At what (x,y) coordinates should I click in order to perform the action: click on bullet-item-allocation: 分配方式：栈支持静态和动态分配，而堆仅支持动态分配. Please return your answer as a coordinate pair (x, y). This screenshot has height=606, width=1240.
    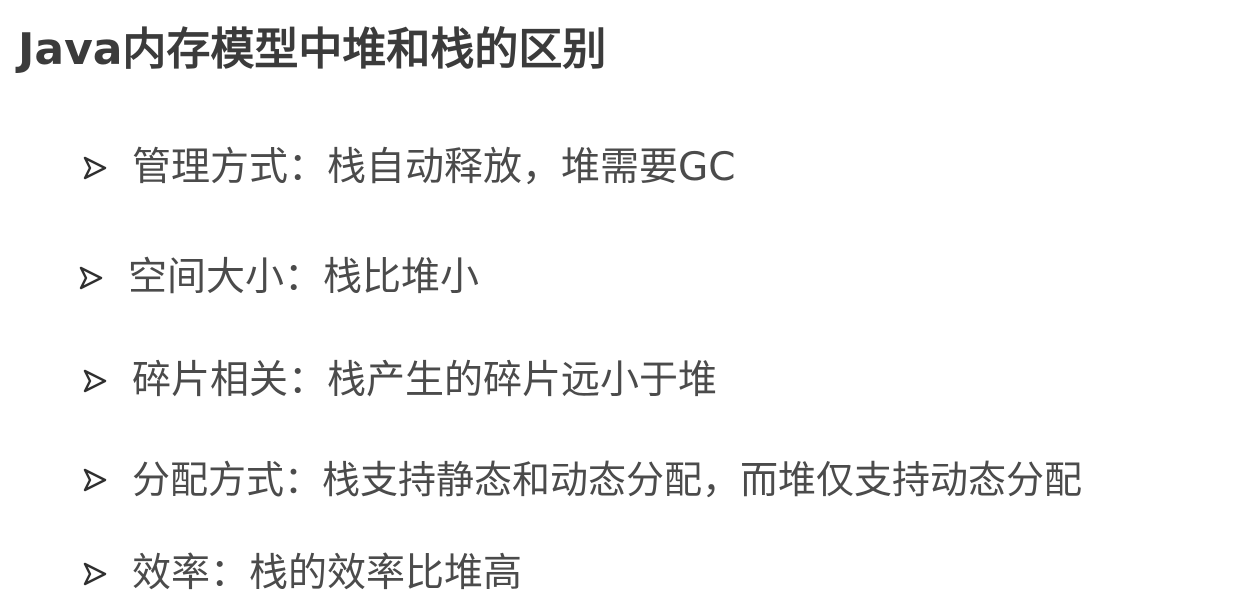
    Looking at the image, I should click on (581, 480).